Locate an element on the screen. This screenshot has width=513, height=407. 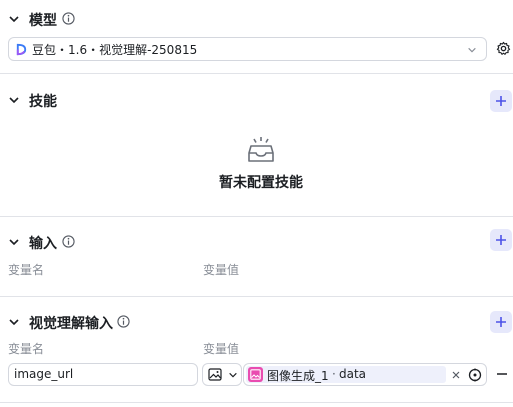
add-input-button is located at coordinates (501, 240).